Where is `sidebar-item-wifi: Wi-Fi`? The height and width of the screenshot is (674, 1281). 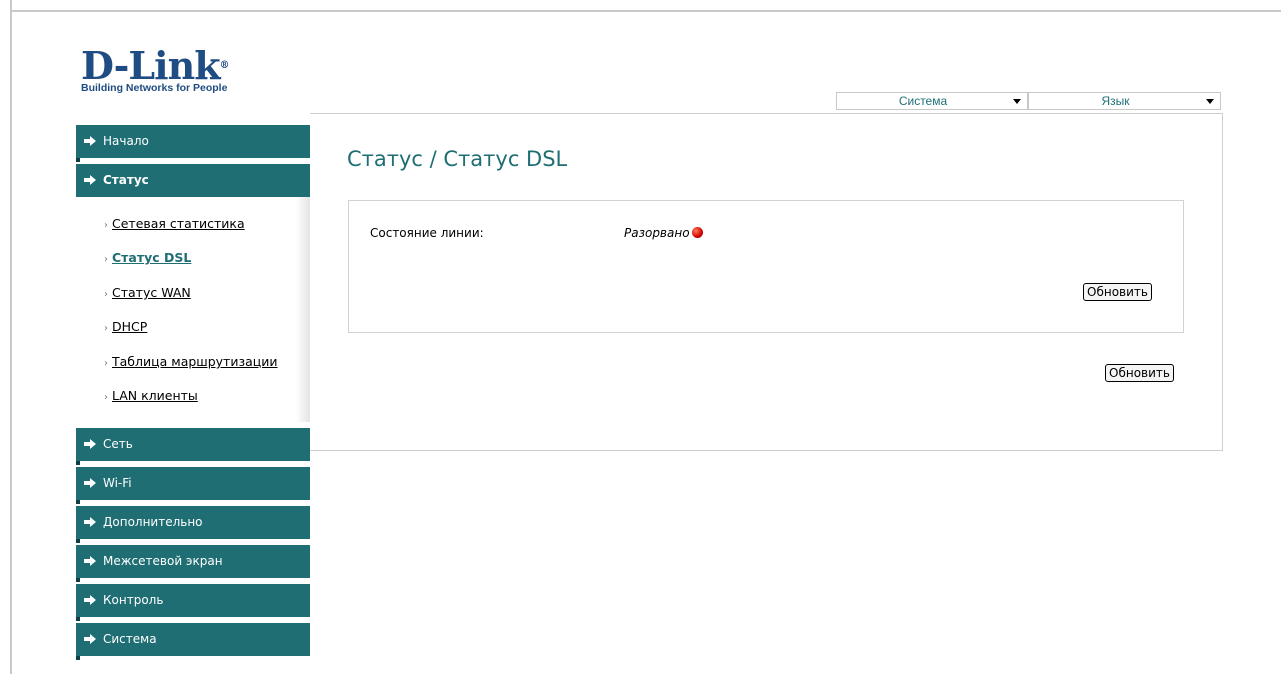 sidebar-item-wifi: Wi-Fi is located at coordinates (193, 485).